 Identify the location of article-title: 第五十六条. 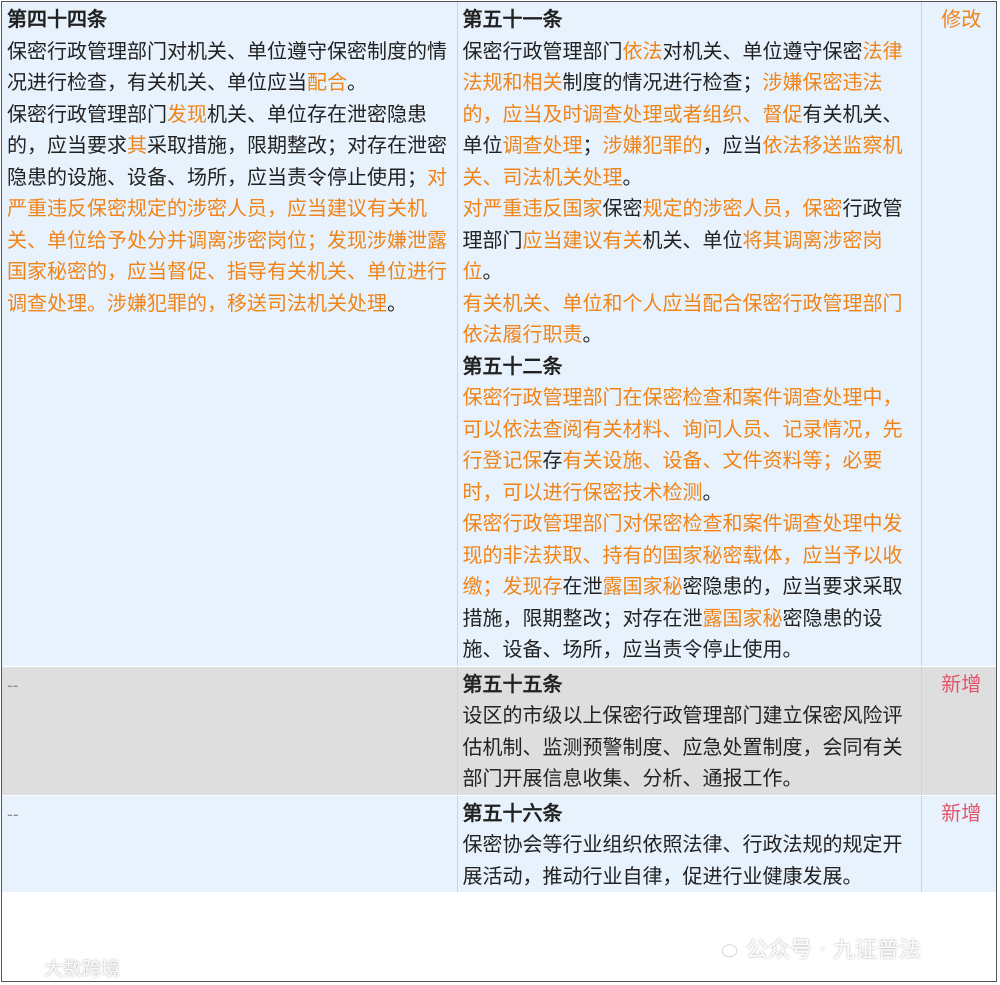
(512, 812).